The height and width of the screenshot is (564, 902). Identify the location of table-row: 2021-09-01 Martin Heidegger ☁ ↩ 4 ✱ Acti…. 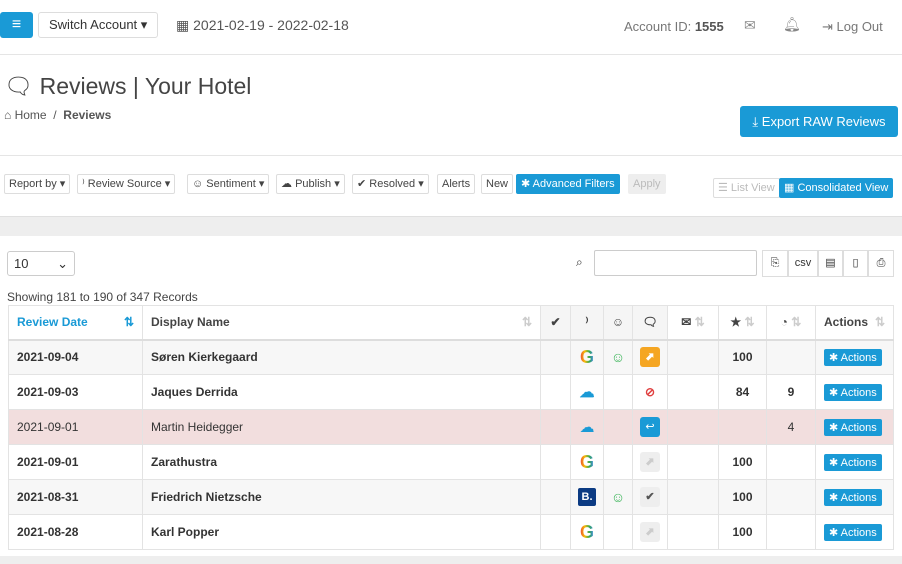
(451, 427).